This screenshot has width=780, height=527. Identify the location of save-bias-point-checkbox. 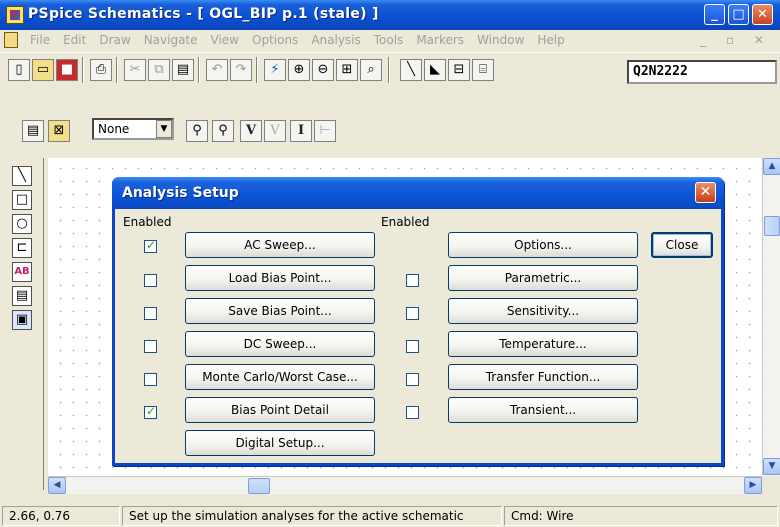
(150, 313).